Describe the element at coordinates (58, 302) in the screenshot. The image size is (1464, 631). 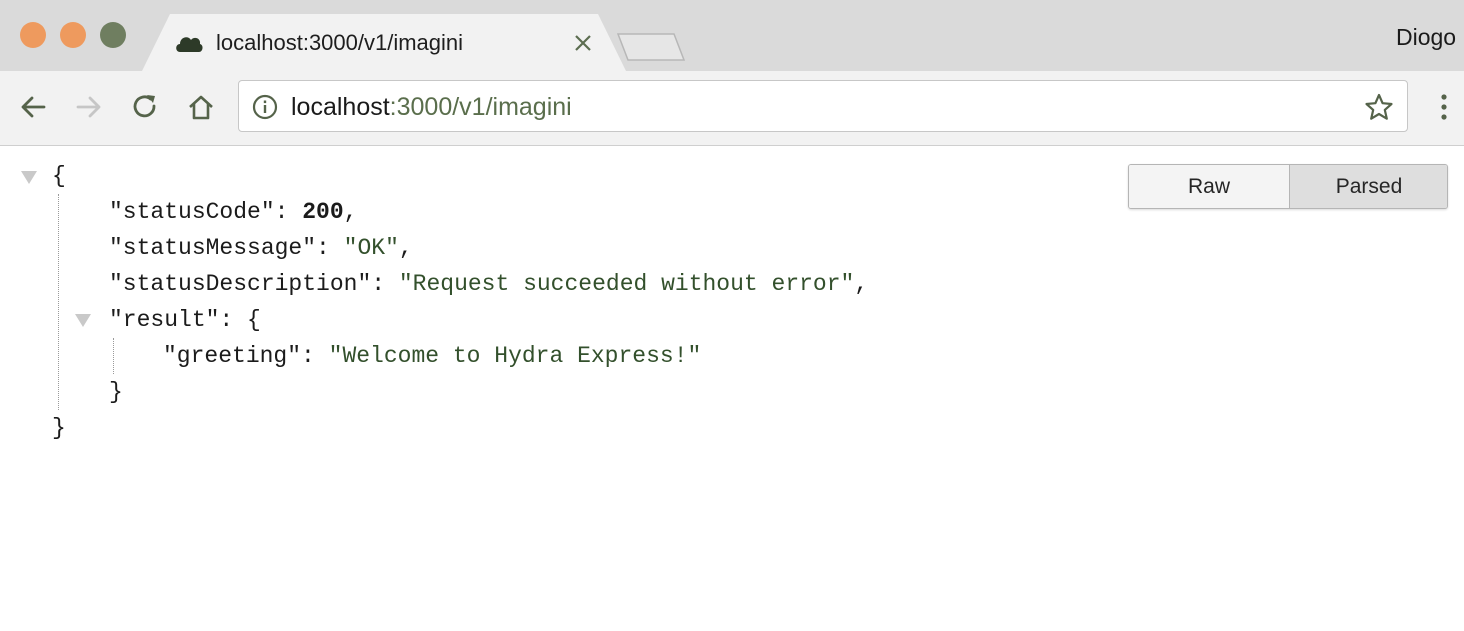
I see `indent-guide-root` at that location.